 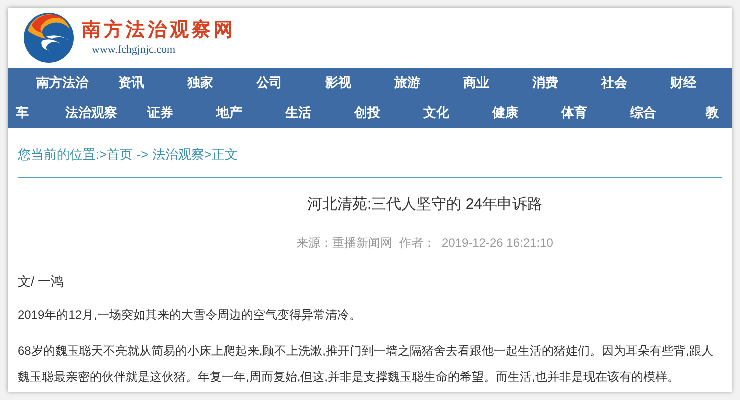 I want to click on nav-link: 车, so click(x=32, y=113).